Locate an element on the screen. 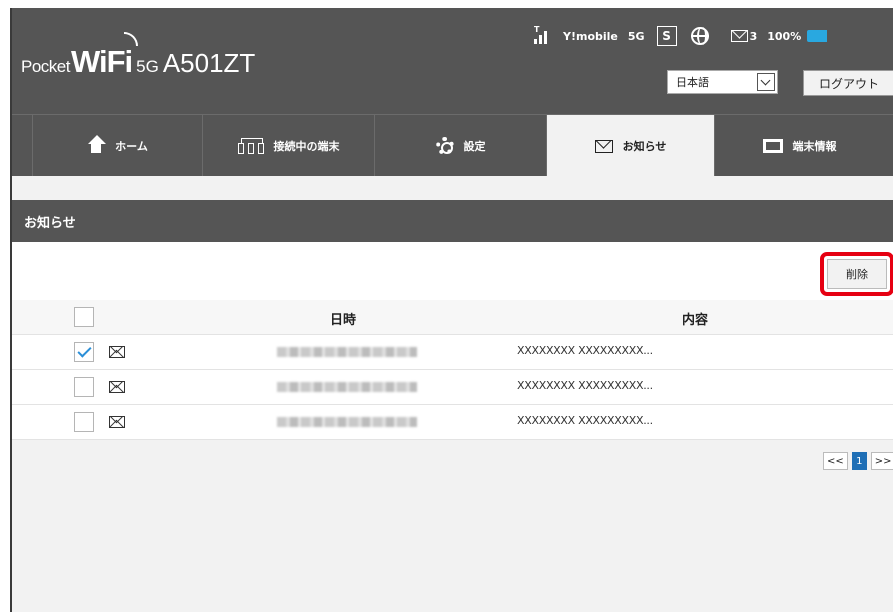  tab-connected-devices: 接続中の端末 is located at coordinates (288, 146).